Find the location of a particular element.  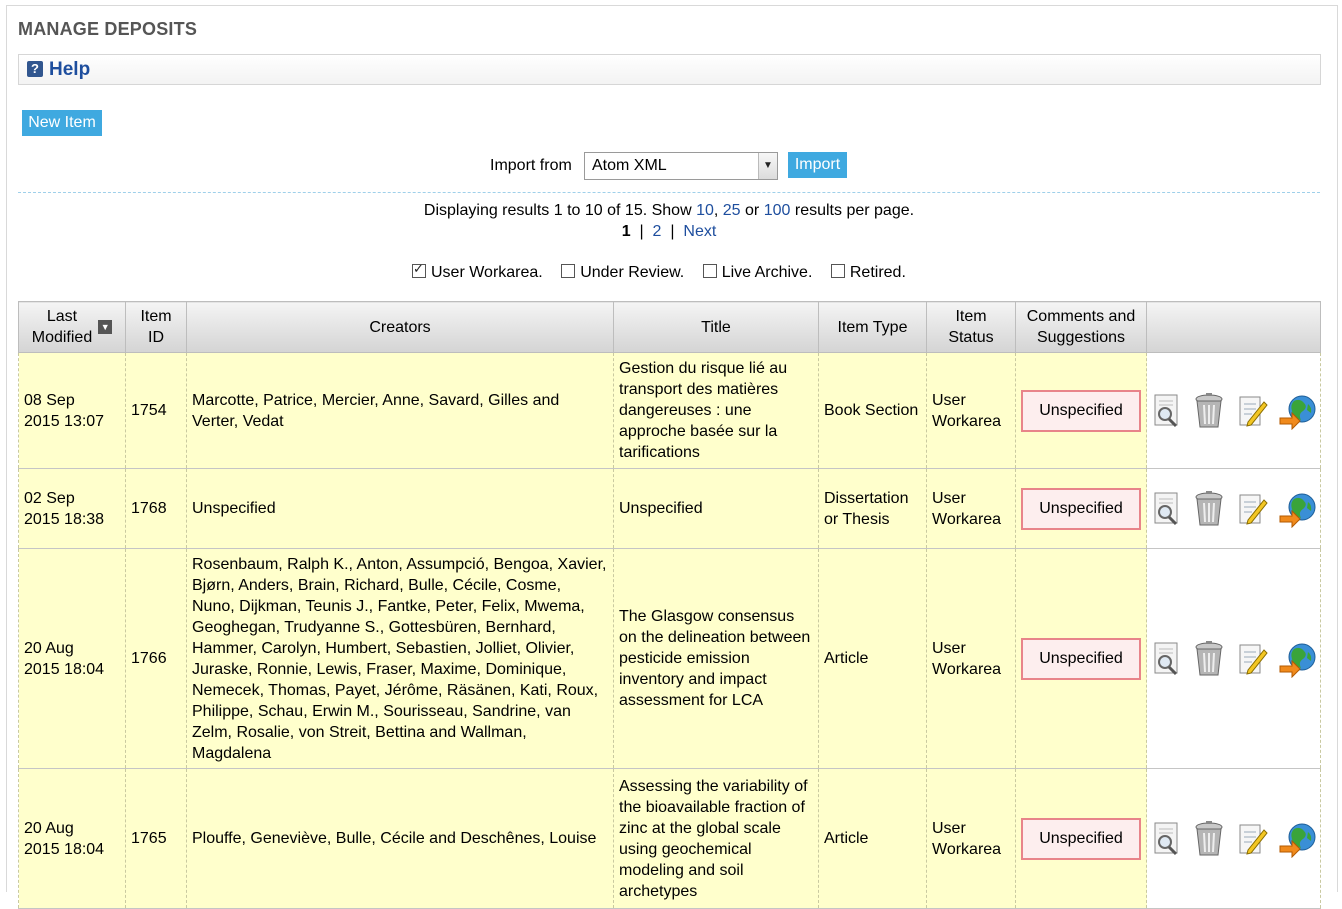

page-2-link: 2 is located at coordinates (657, 231).